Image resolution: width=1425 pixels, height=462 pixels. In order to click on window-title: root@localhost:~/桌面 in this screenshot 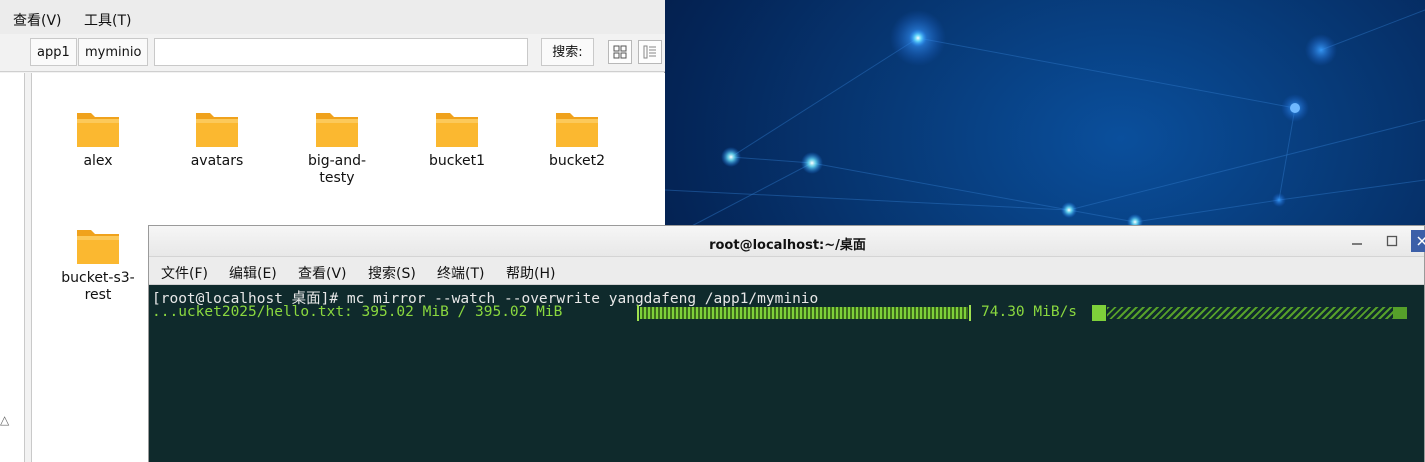, I will do `click(787, 245)`.